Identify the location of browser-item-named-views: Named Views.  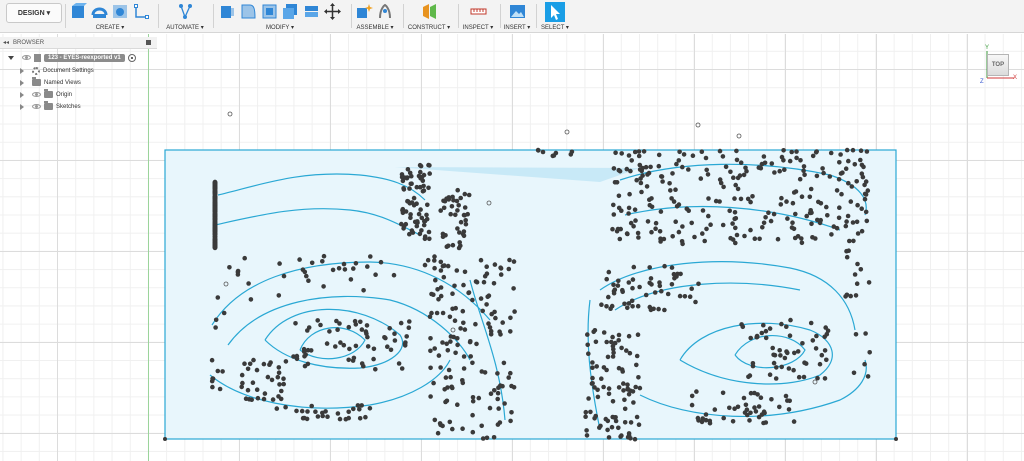
(50, 82).